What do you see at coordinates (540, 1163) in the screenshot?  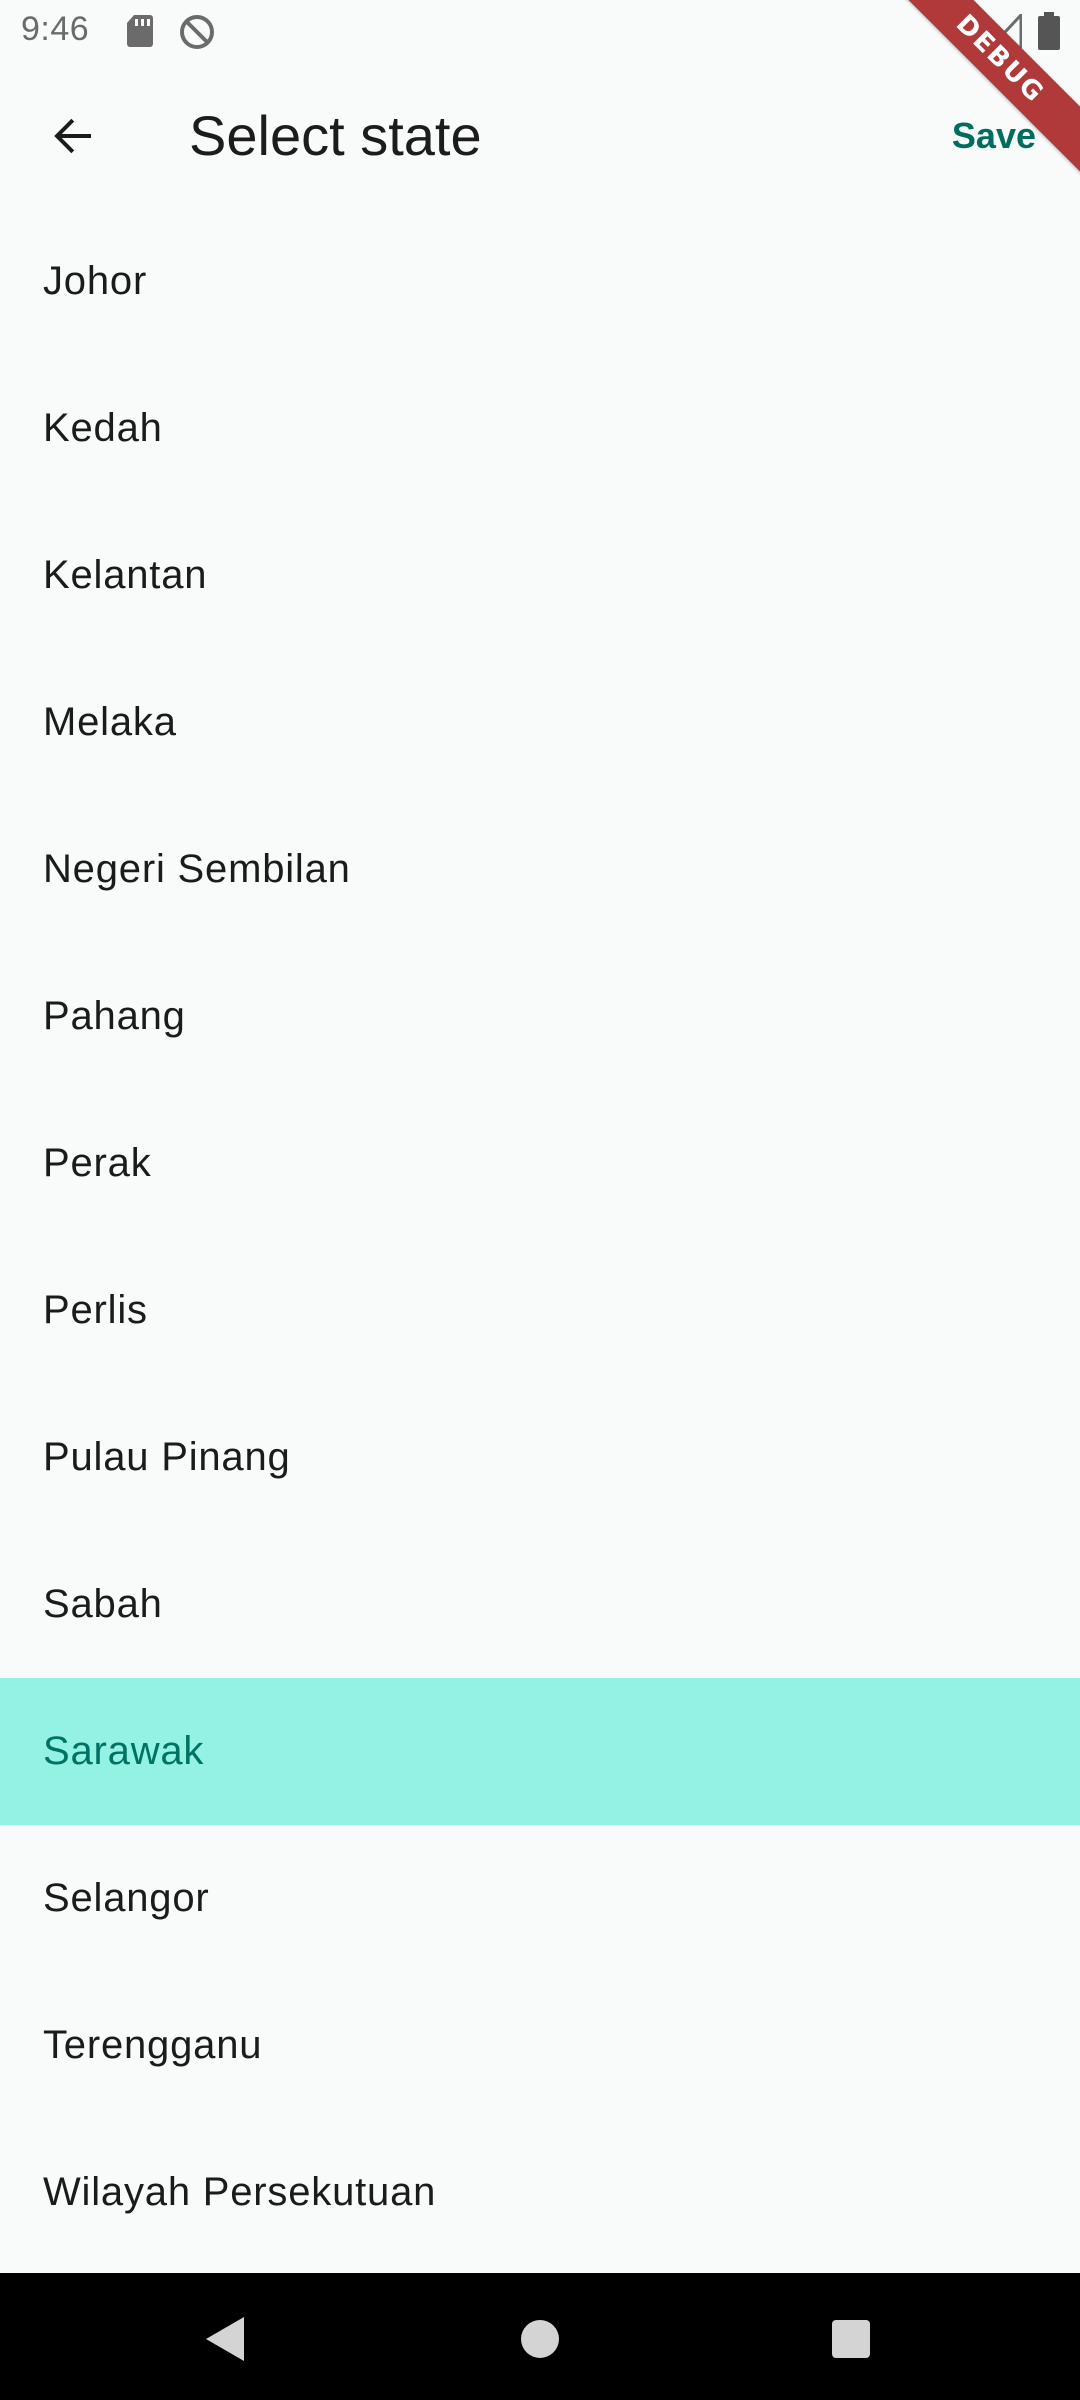 I see `state-item-perak: Perak` at bounding box center [540, 1163].